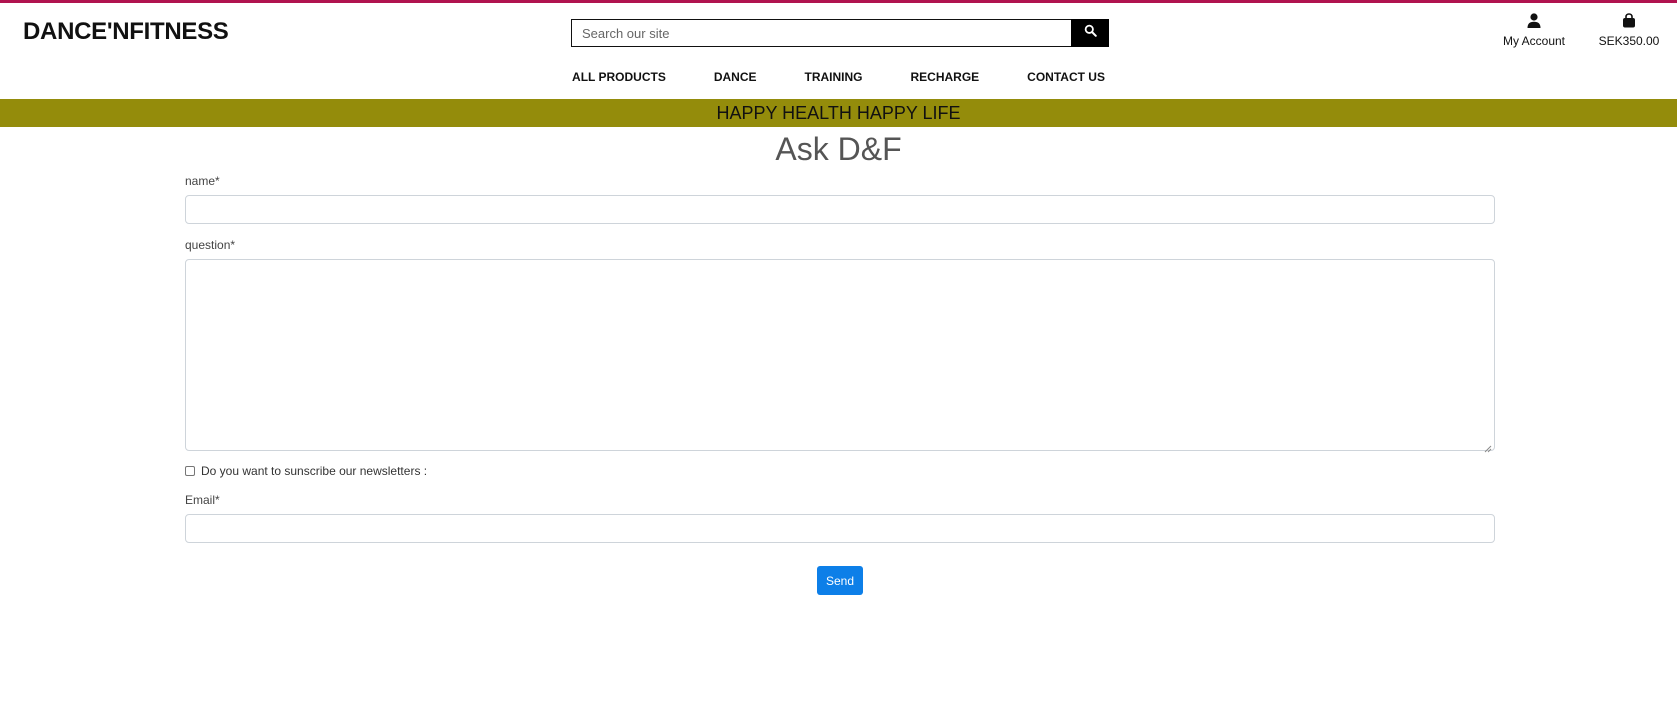  Describe the element at coordinates (1629, 41) in the screenshot. I see `bag-total: SEK350.00` at that location.